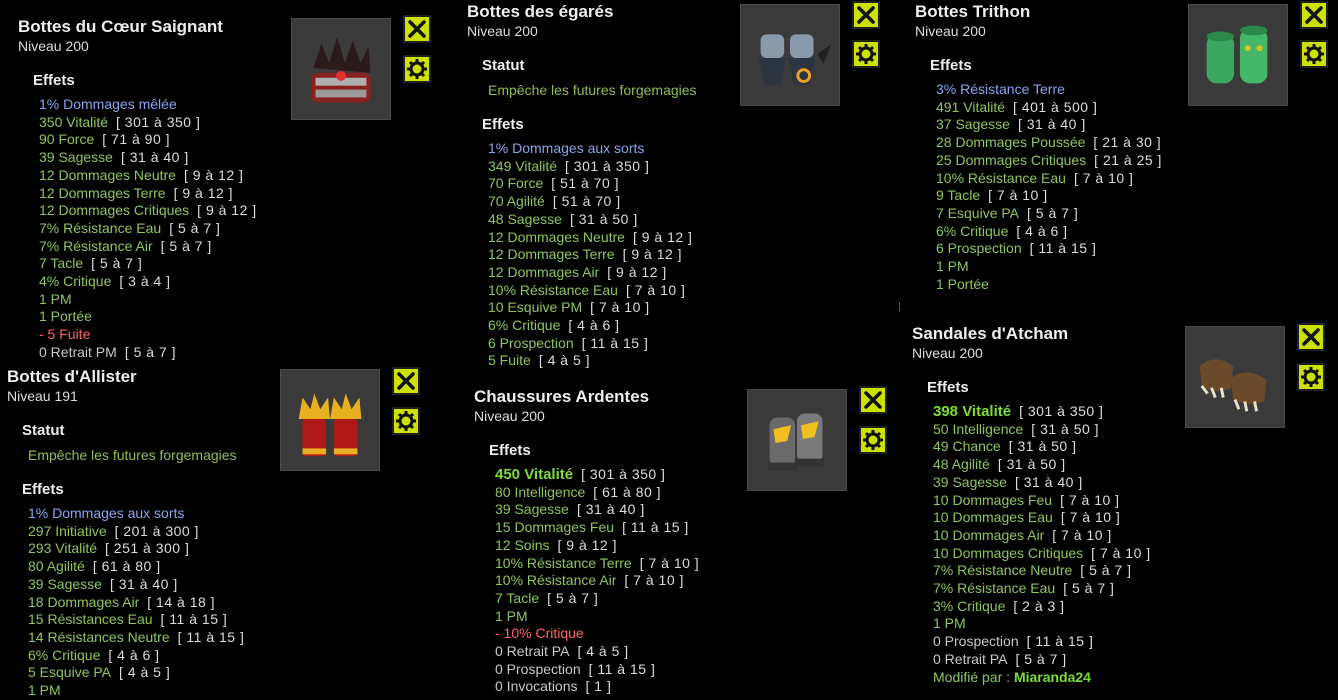 This screenshot has height=700, width=1338. What do you see at coordinates (1042, 554) in the screenshot?
I see `effect-line: 10 Dommages Critiques [ 7 à 10 ]` at bounding box center [1042, 554].